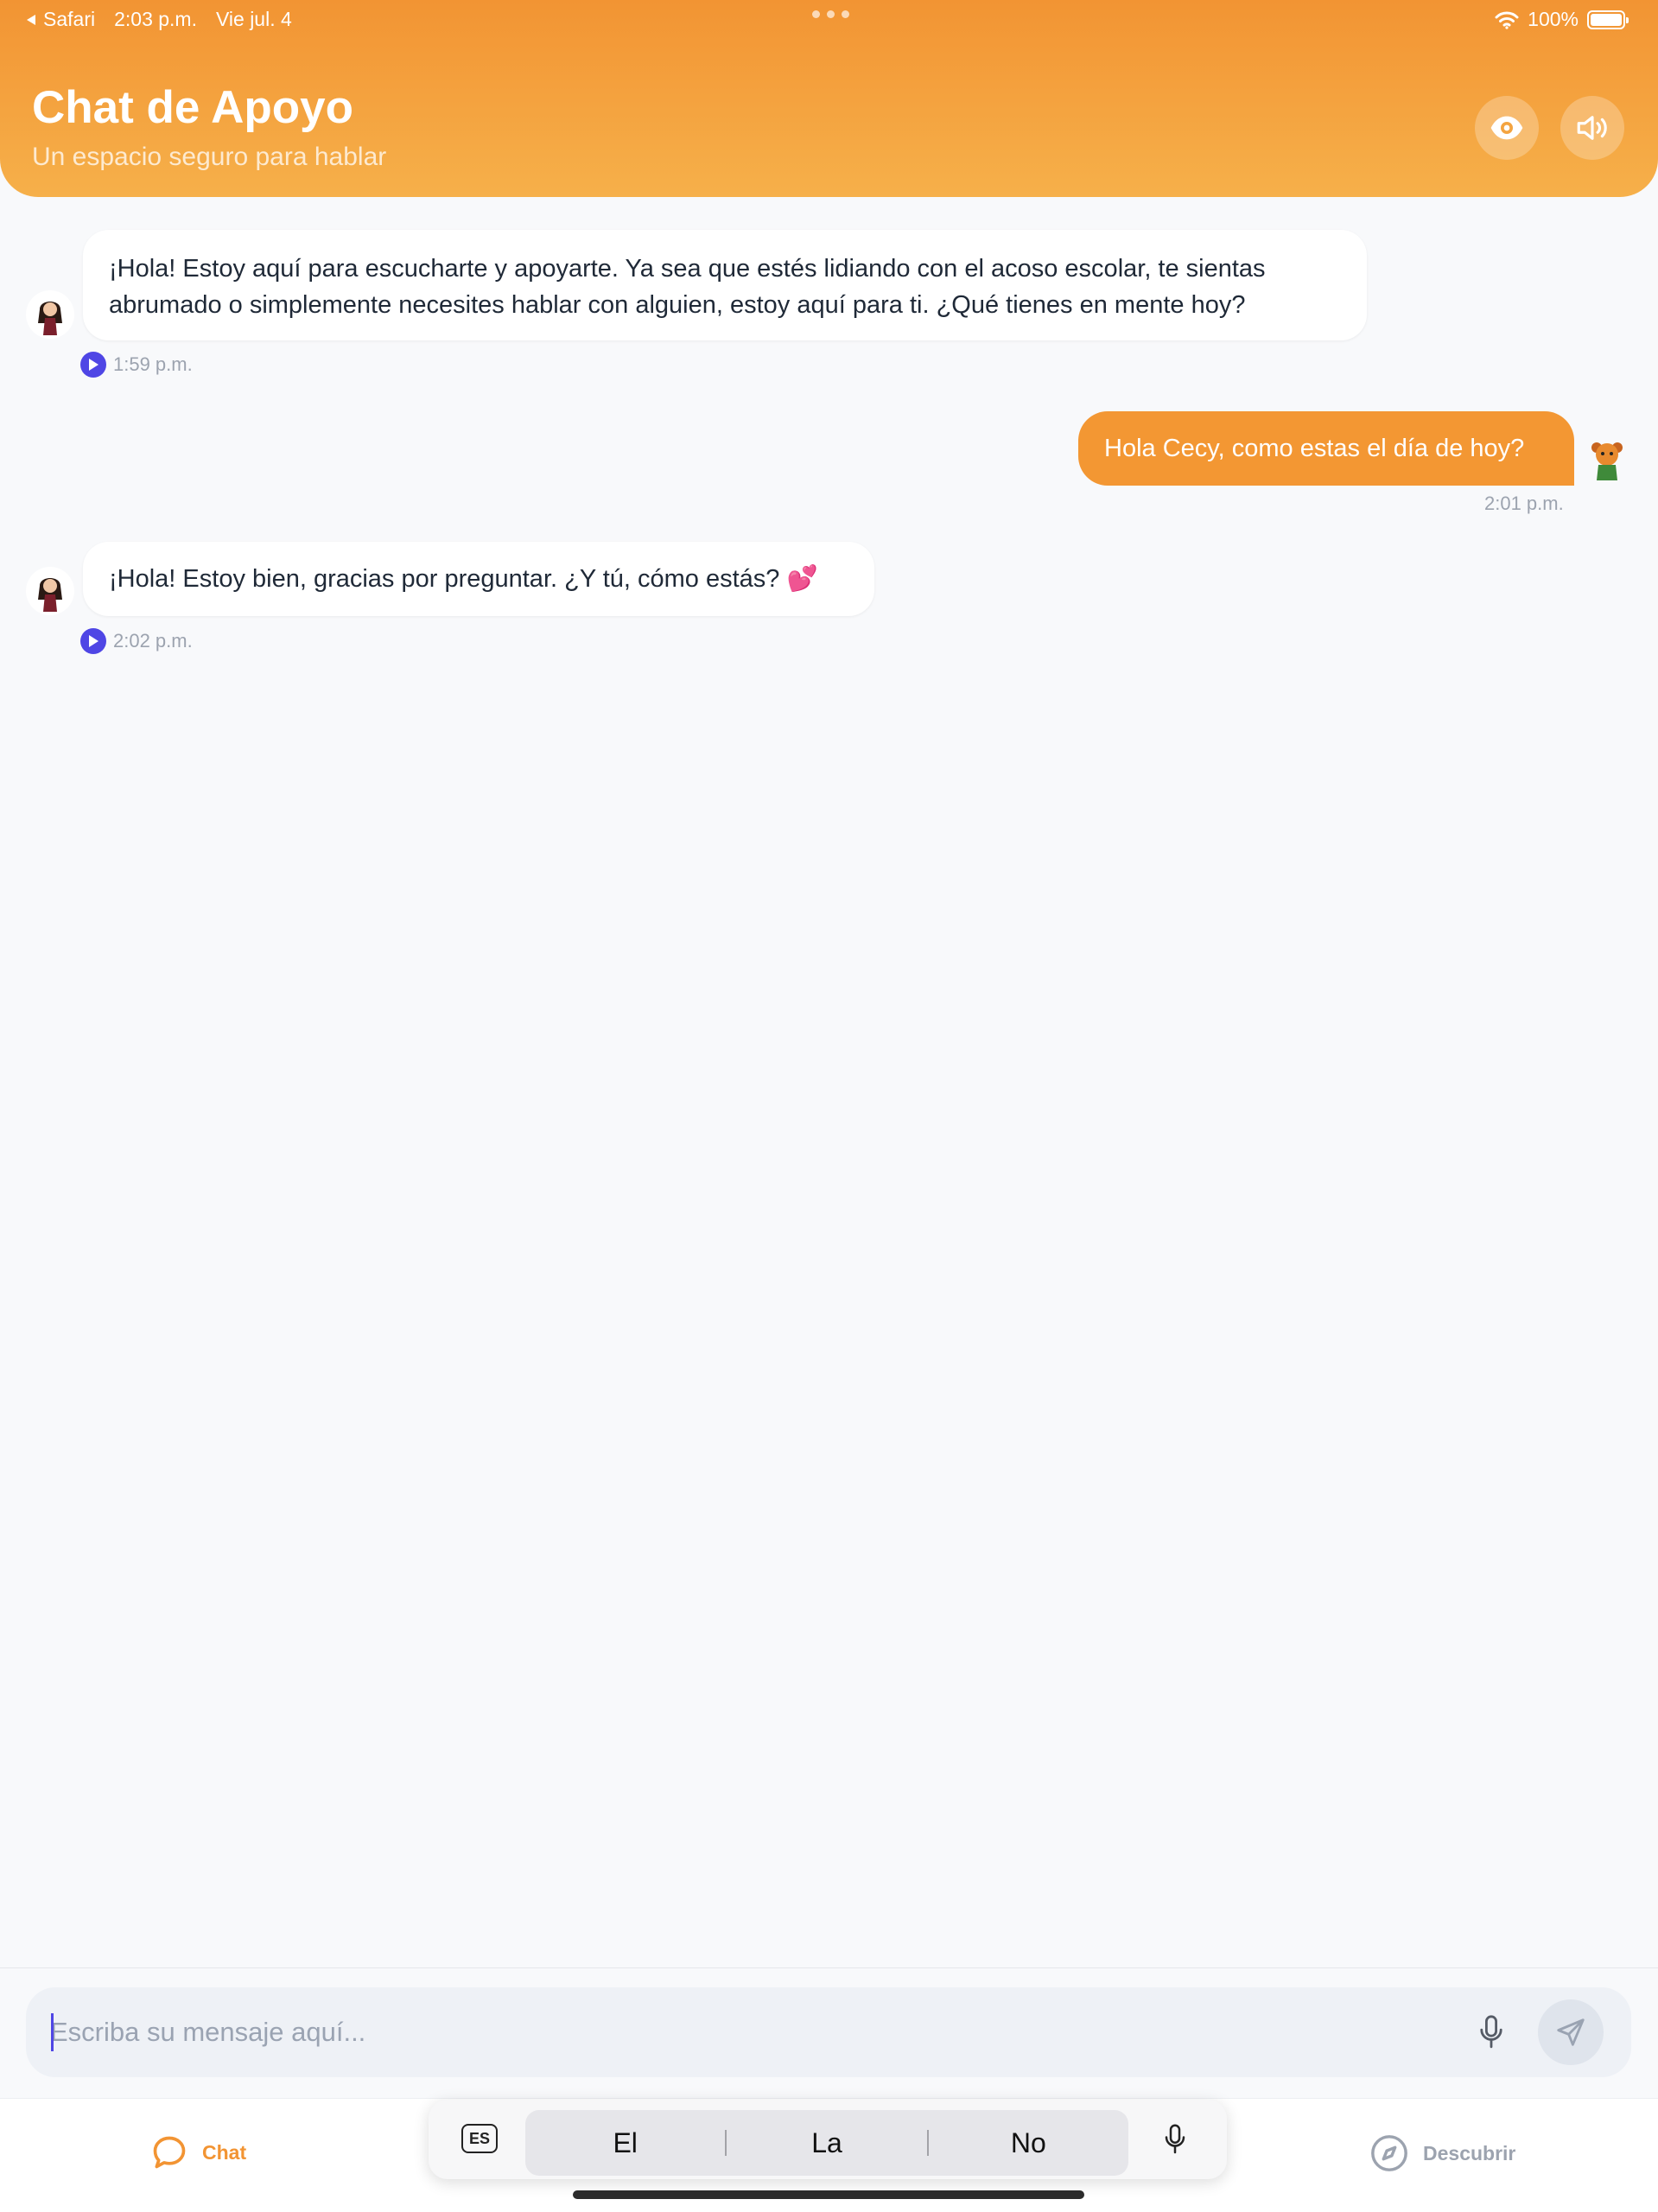  I want to click on keyboard-suggestion-bar: ES El La No, so click(828, 2139).